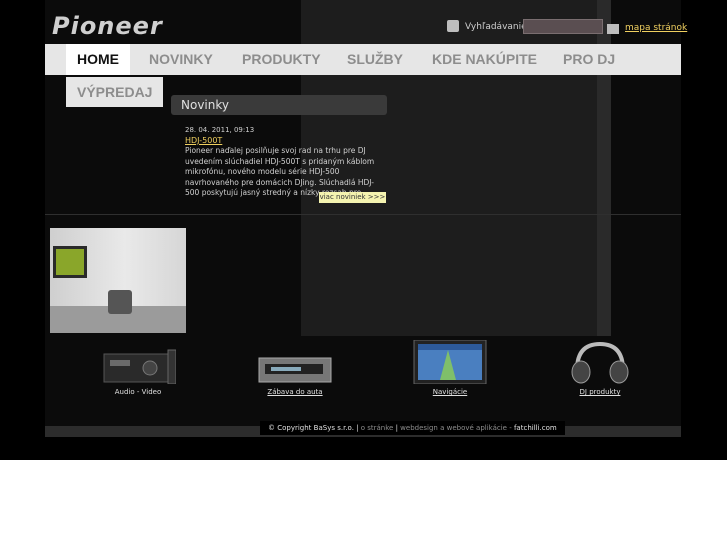 This screenshot has height=545, width=727. What do you see at coordinates (363, 214) in the screenshot?
I see `divider` at bounding box center [363, 214].